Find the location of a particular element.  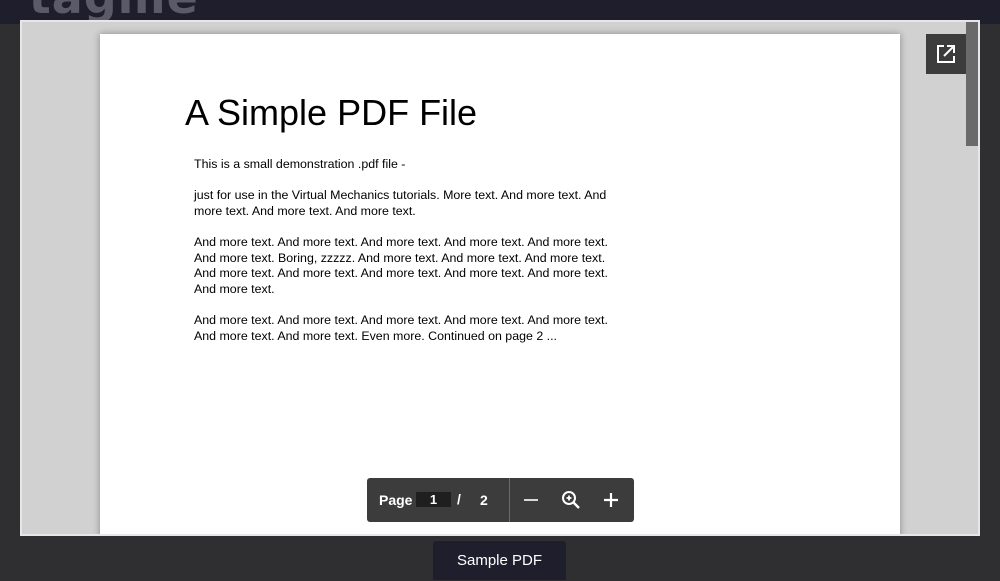

zoom-in-button is located at coordinates (611, 500).